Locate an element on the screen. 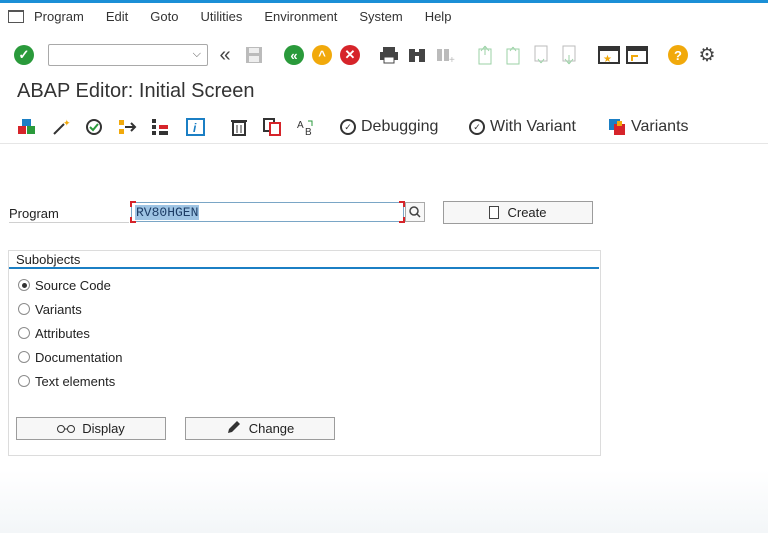 The height and width of the screenshot is (533, 768). customize-icon: ⚙ is located at coordinates (707, 55).